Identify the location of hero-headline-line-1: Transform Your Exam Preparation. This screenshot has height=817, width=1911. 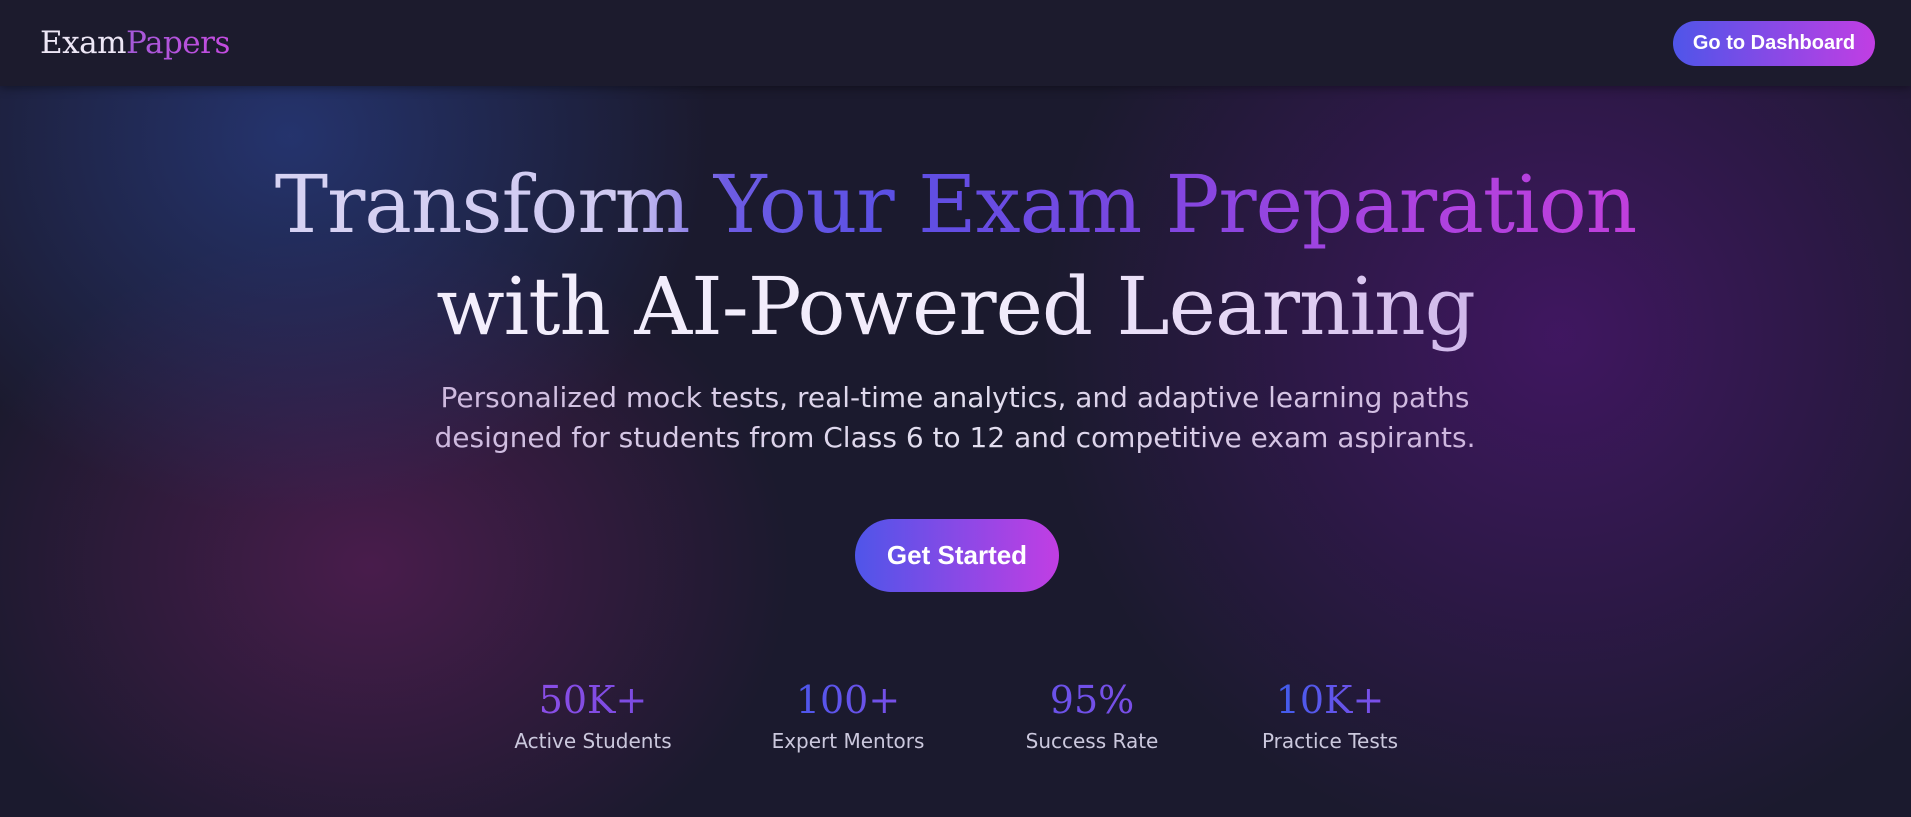
(956, 205).